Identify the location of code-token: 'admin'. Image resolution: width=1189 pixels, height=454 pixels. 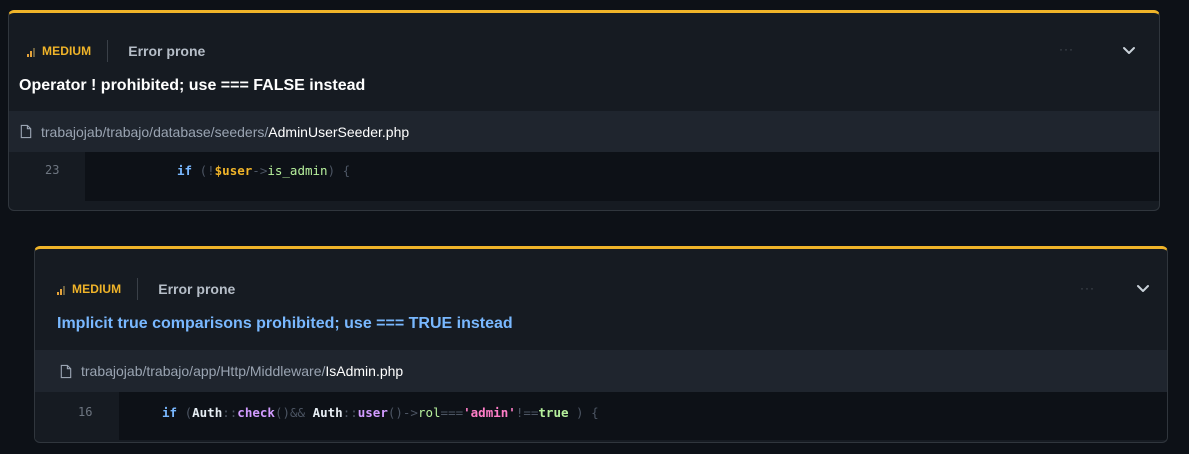
(489, 412).